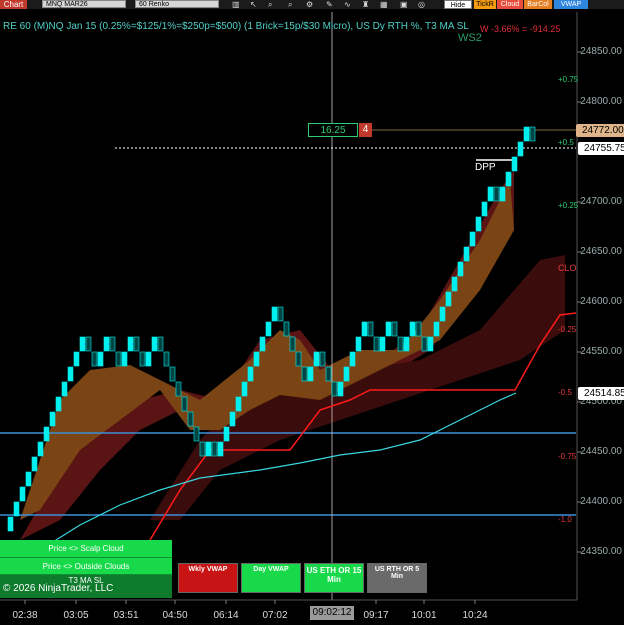  I want to click on time-tick-label: 09:17, so click(376, 615).